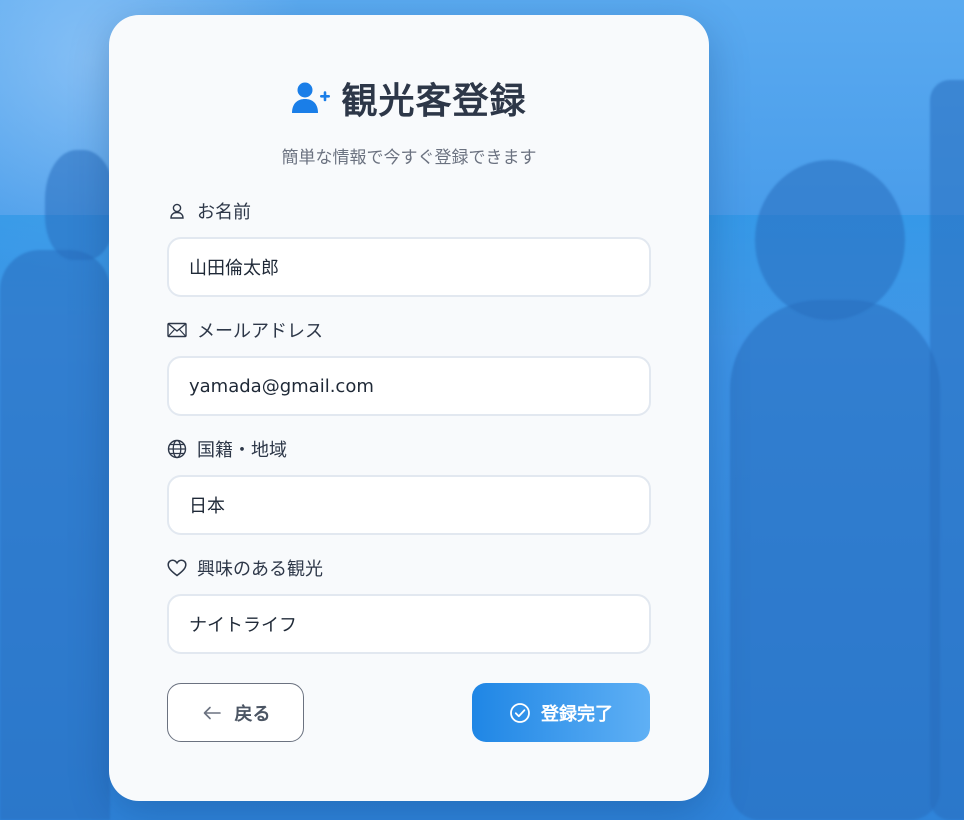  Describe the element at coordinates (242, 450) in the screenshot. I see `nationality-label-text: 国籍・地域` at that location.